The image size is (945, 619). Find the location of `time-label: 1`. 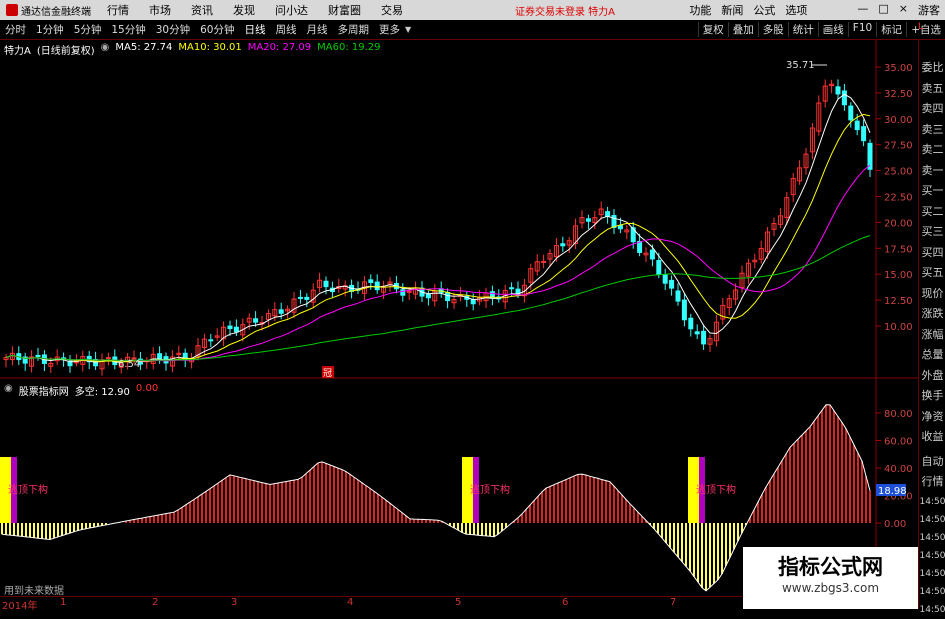

time-label: 1 is located at coordinates (63, 602).